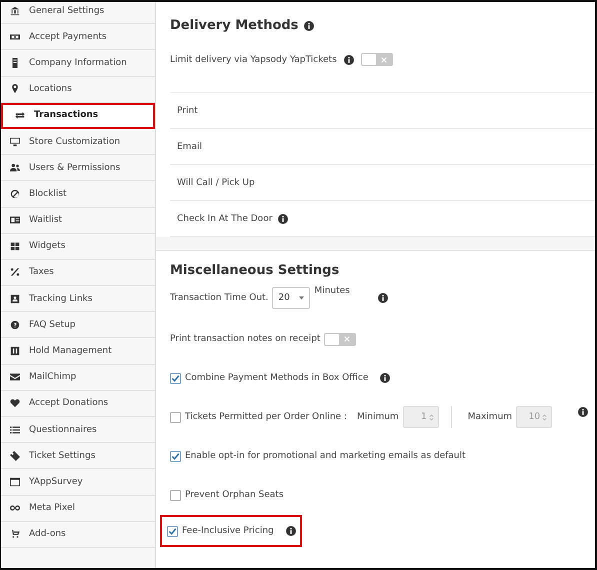 The height and width of the screenshot is (570, 597). I want to click on setting-label: Fee-Inclusive Pricing, so click(228, 531).